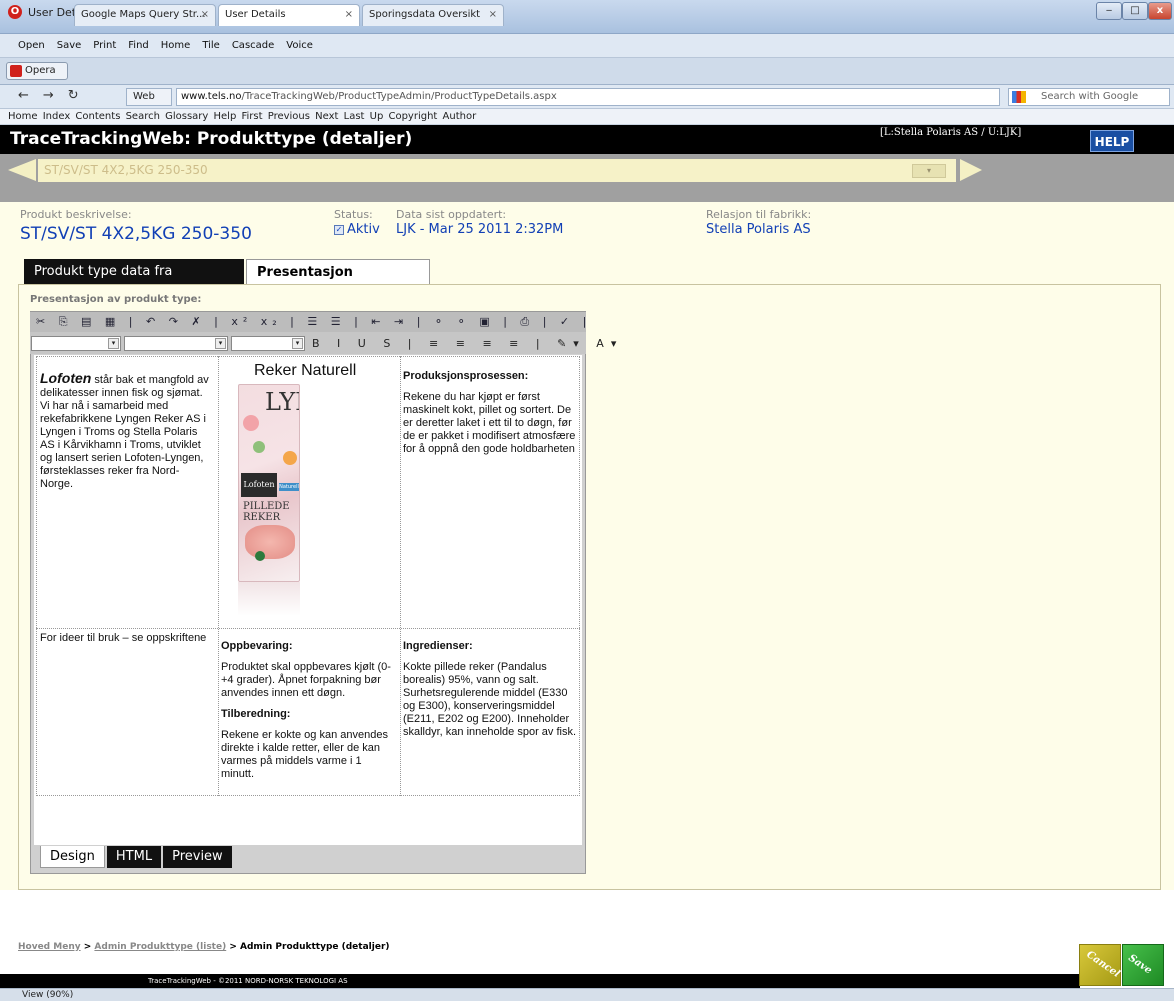 This screenshot has height=1001, width=1174. Describe the element at coordinates (1109, 11) in the screenshot. I see `minimize-button: ‒` at that location.